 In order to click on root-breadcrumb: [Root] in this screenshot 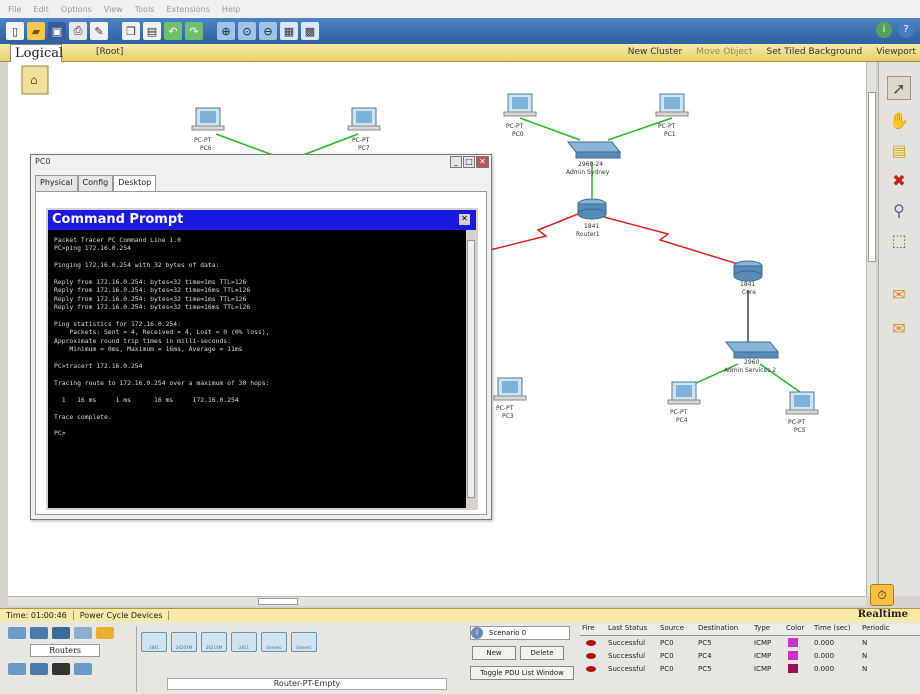, I will do `click(109, 52)`.